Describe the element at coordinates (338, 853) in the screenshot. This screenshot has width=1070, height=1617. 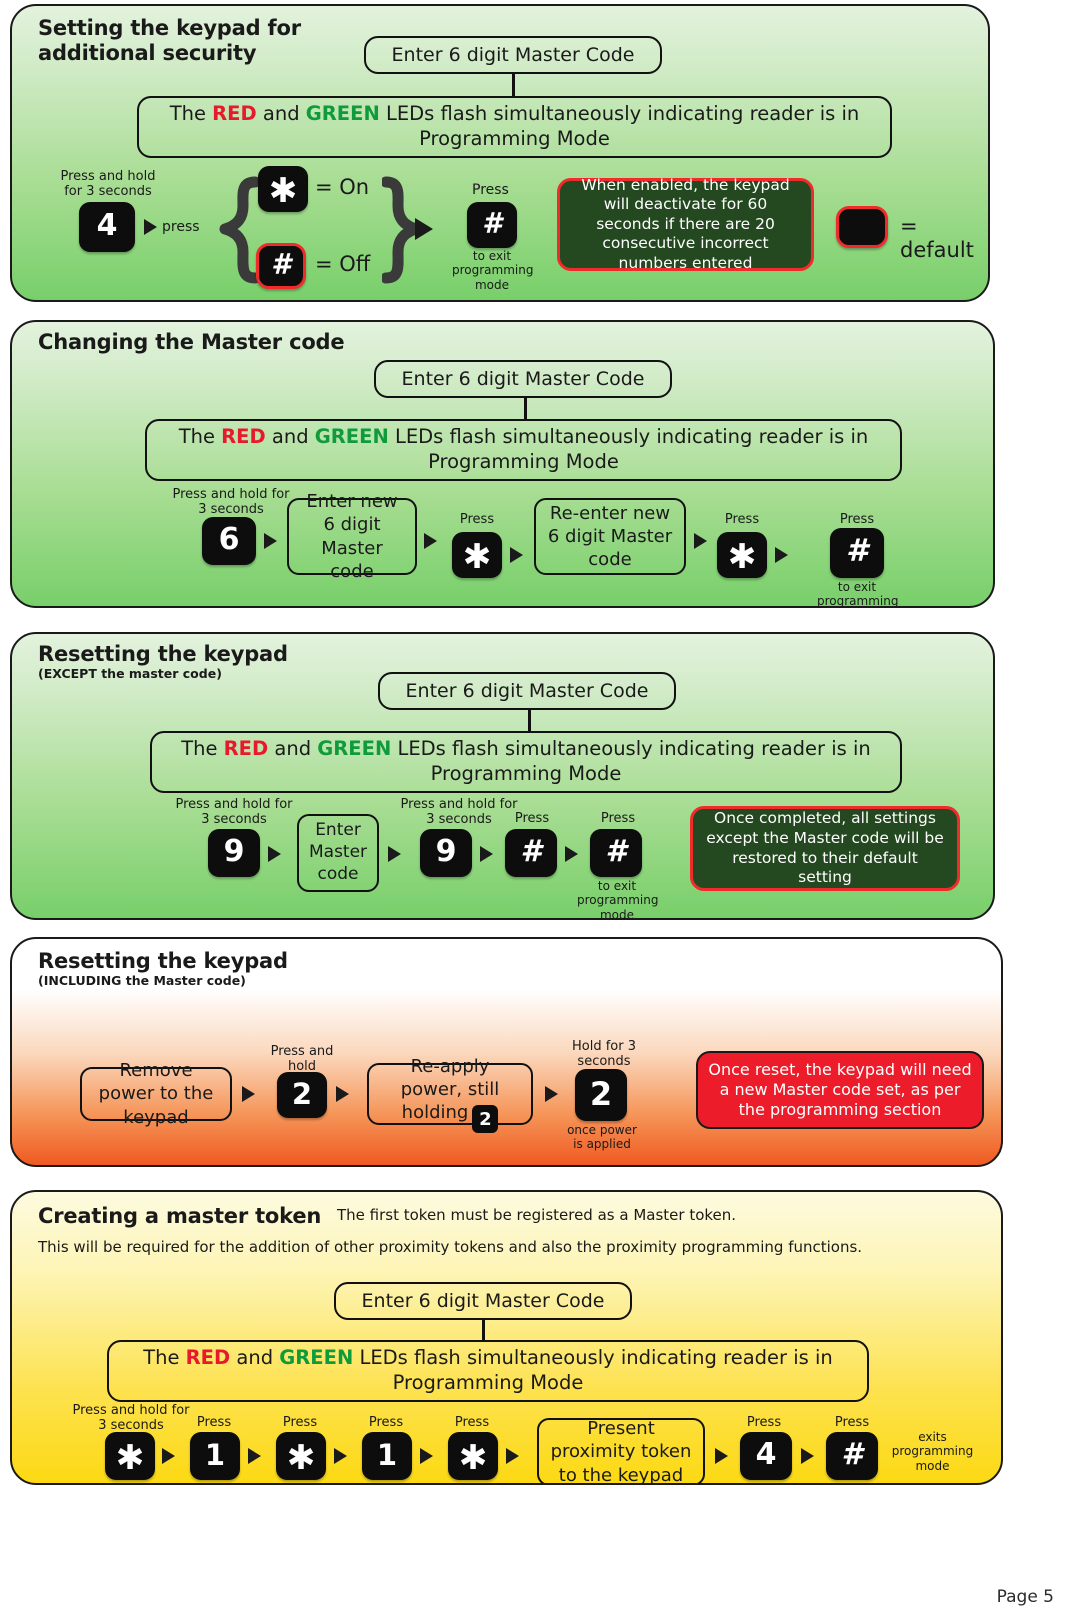
I see `section3-enter-master-box: Enter Master code` at that location.